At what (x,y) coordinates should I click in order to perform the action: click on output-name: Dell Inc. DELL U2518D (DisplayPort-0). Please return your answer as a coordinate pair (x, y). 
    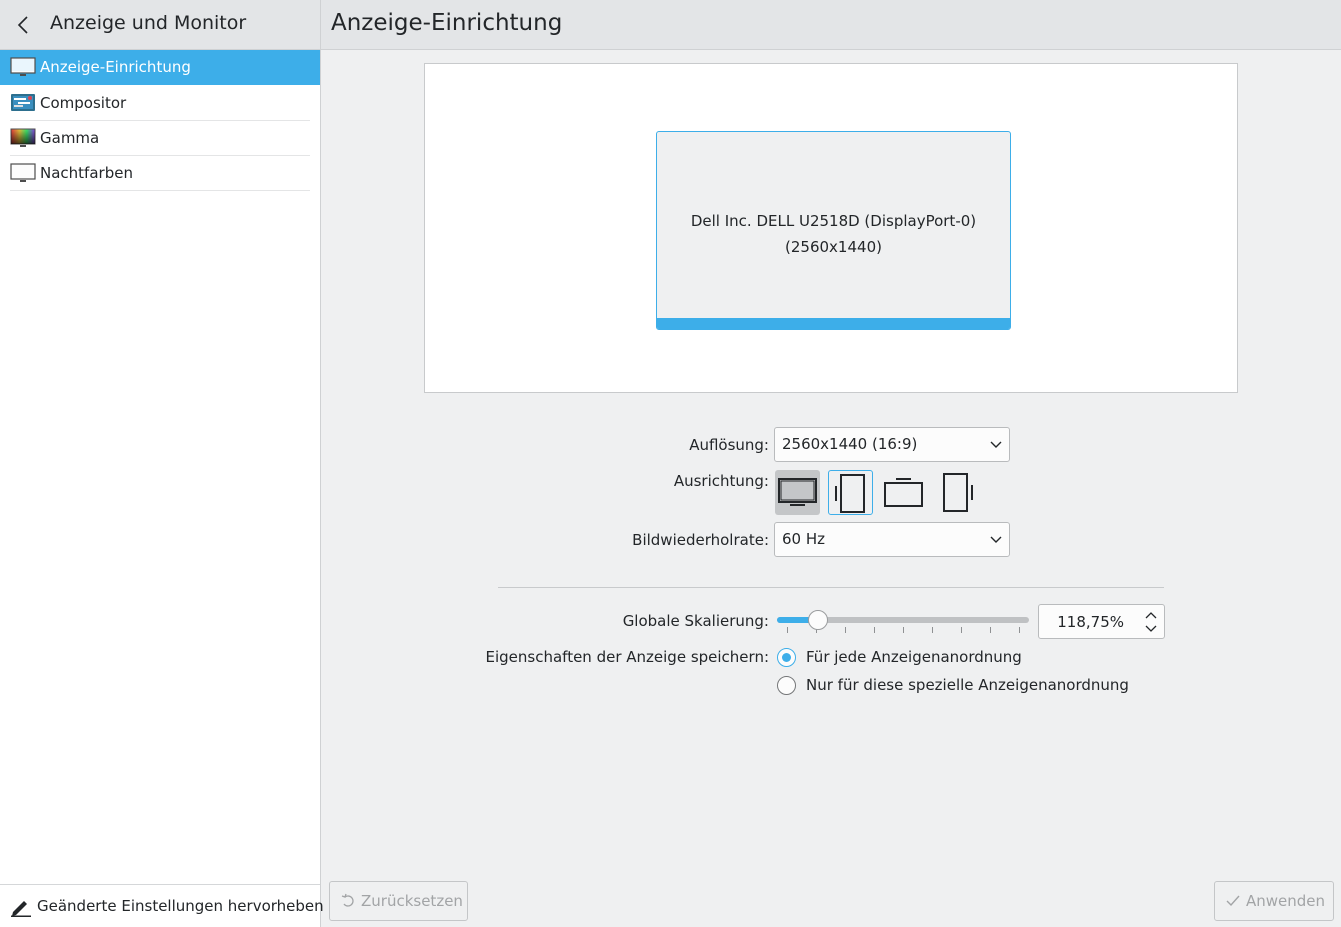
    Looking at the image, I should click on (833, 221).